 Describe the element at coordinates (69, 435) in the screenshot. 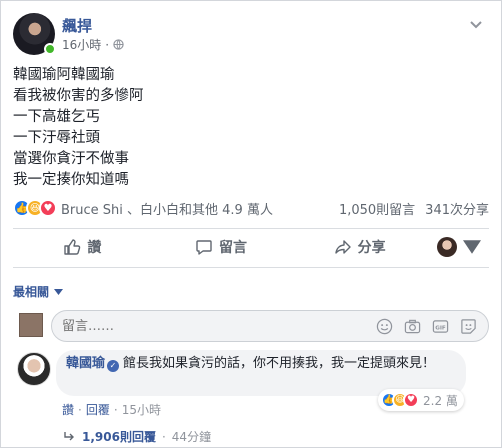

I see `reply-arrow-icon` at that location.